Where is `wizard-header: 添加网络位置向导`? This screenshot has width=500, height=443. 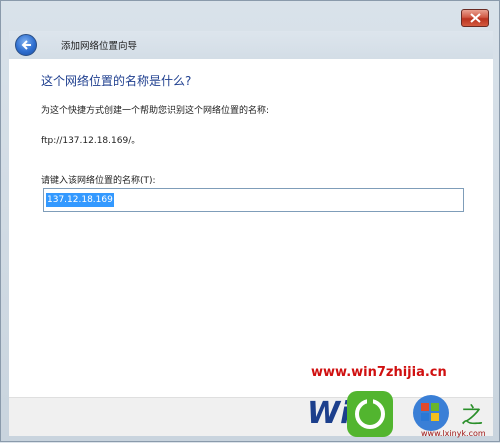
wizard-header: 添加网络位置向导 is located at coordinates (251, 45).